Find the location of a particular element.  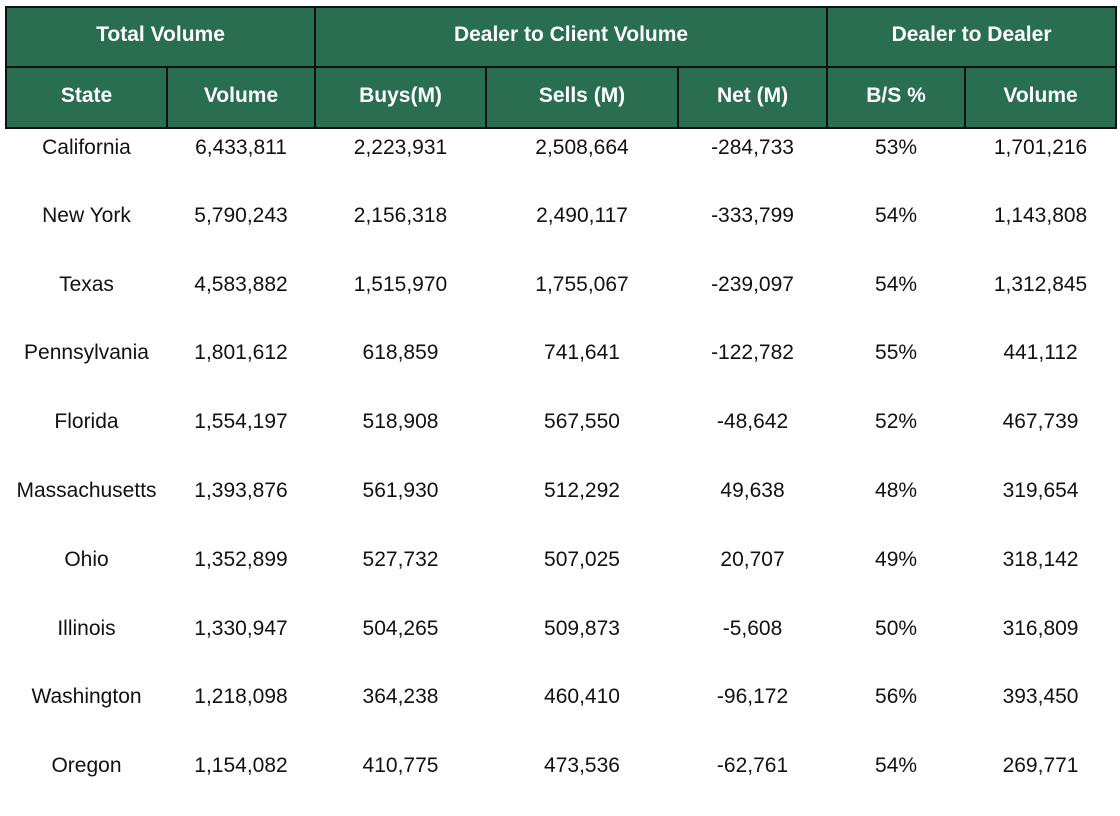

cell-sells: 473,536 is located at coordinates (582, 766).